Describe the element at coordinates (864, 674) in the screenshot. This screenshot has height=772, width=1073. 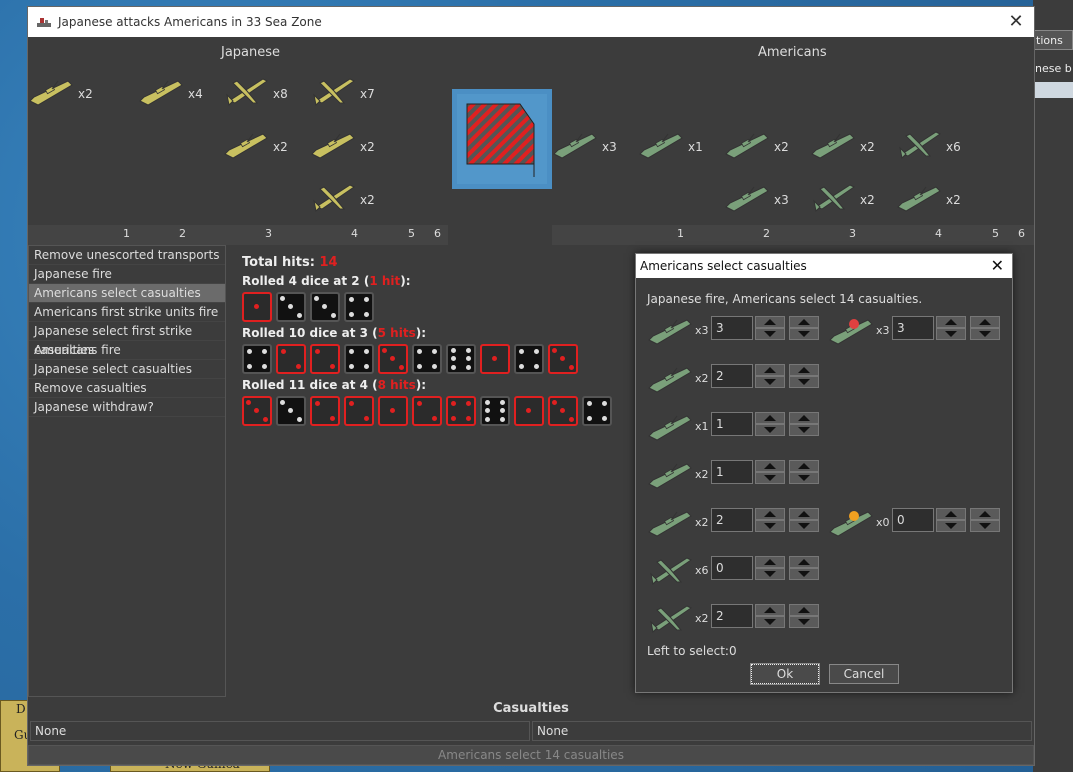
I see `cancel-button: Cancel` at that location.